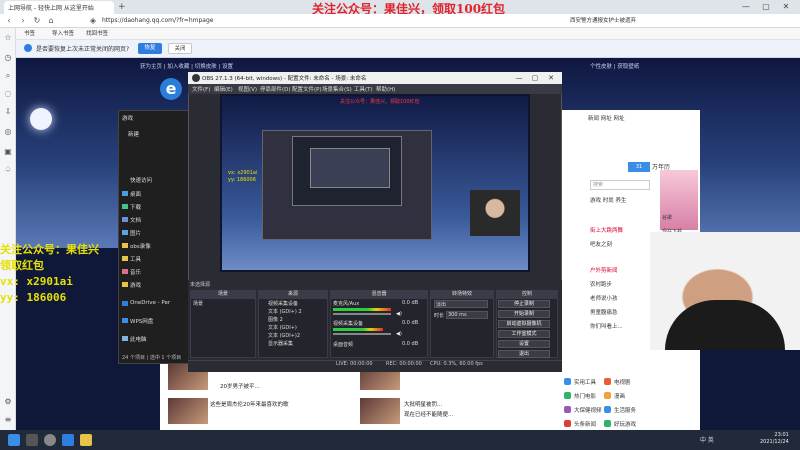 This screenshot has height=450, width=800. I want to click on news-tabs: 新闻 网址 网址, so click(606, 118).